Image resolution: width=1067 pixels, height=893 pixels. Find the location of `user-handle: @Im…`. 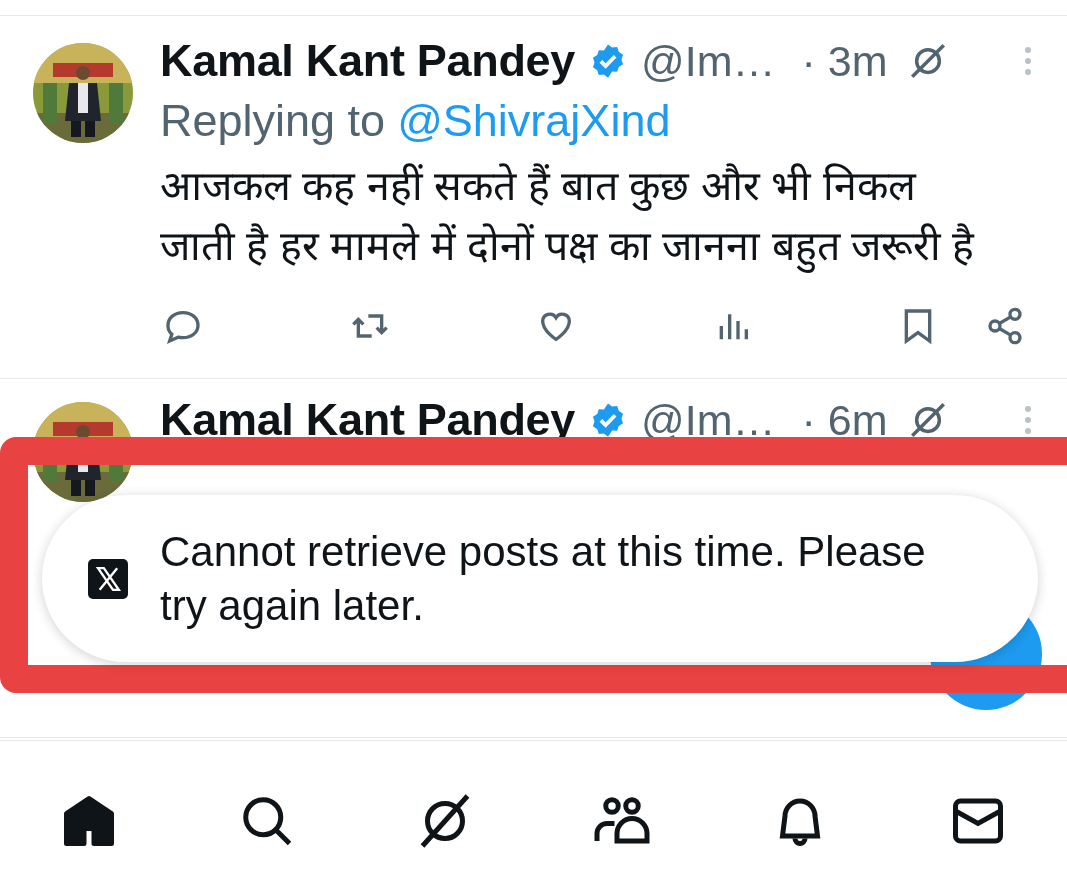

user-handle: @Im… is located at coordinates (708, 61).